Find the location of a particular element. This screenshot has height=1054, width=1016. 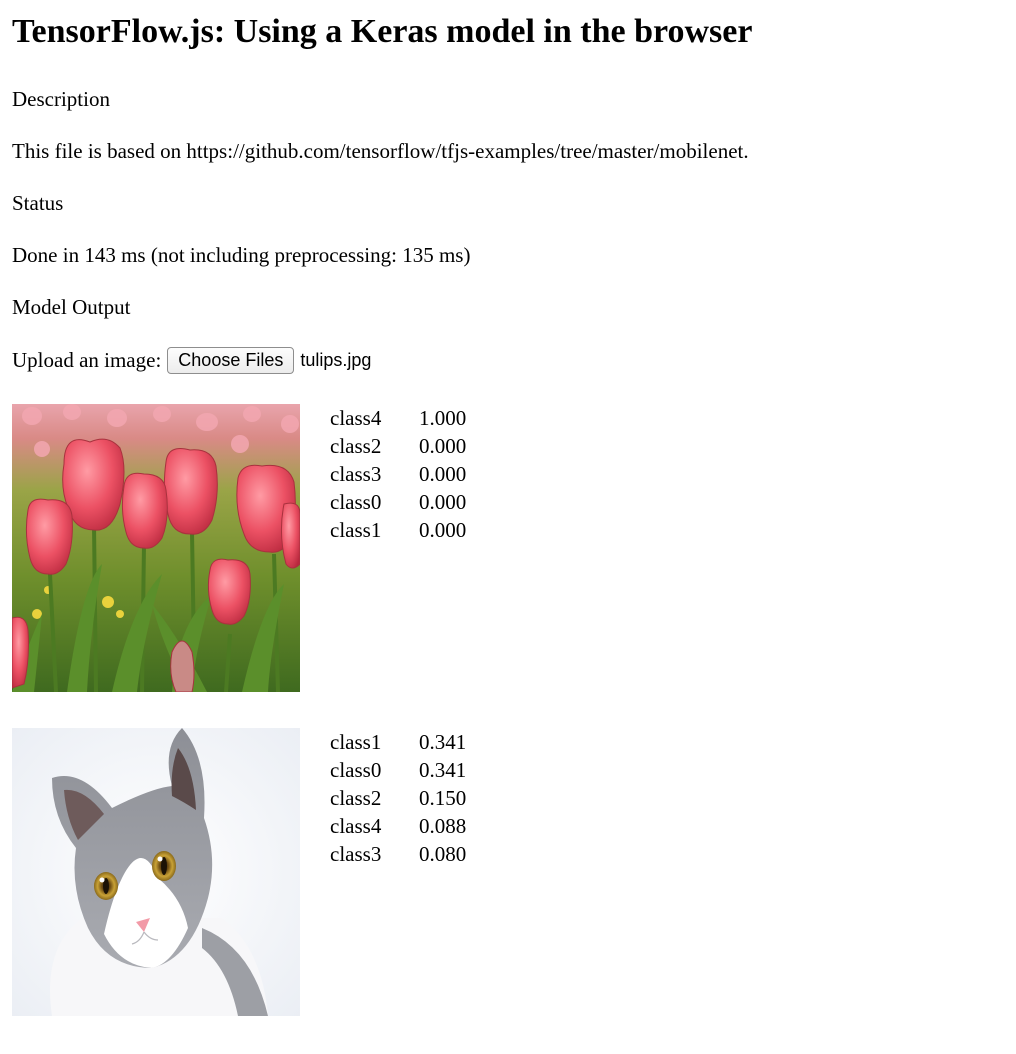

prediction-row: class0 0.000 is located at coordinates (414, 502).